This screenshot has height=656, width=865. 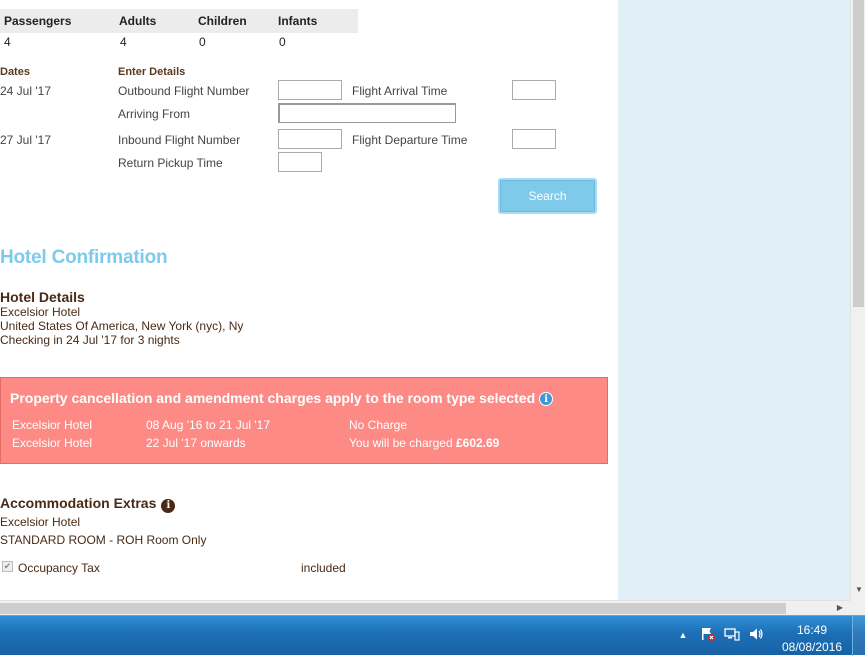 I want to click on vertical-scroll-thumb, so click(x=858, y=153).